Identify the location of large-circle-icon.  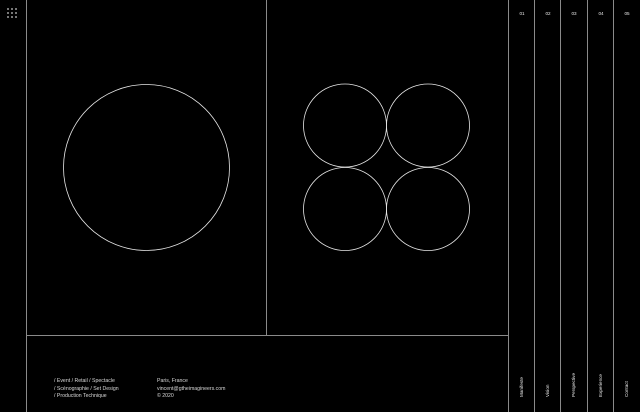
(146, 167).